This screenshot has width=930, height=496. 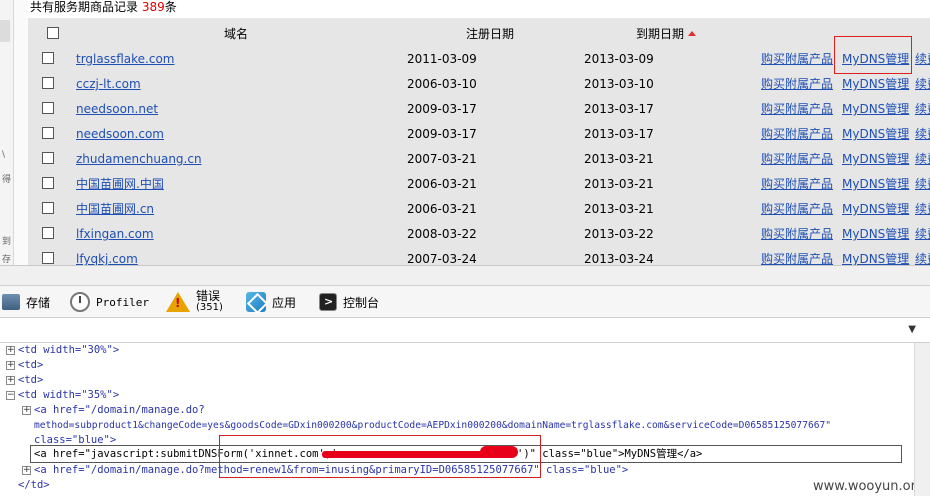 I want to click on tab-errors: 错误 (351), so click(x=194, y=302).